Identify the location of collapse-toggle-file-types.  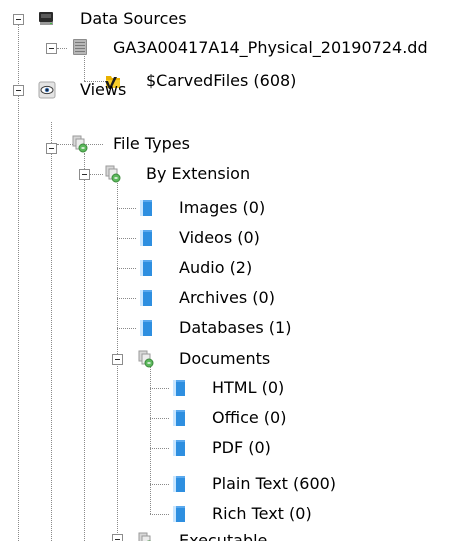
(51, 148).